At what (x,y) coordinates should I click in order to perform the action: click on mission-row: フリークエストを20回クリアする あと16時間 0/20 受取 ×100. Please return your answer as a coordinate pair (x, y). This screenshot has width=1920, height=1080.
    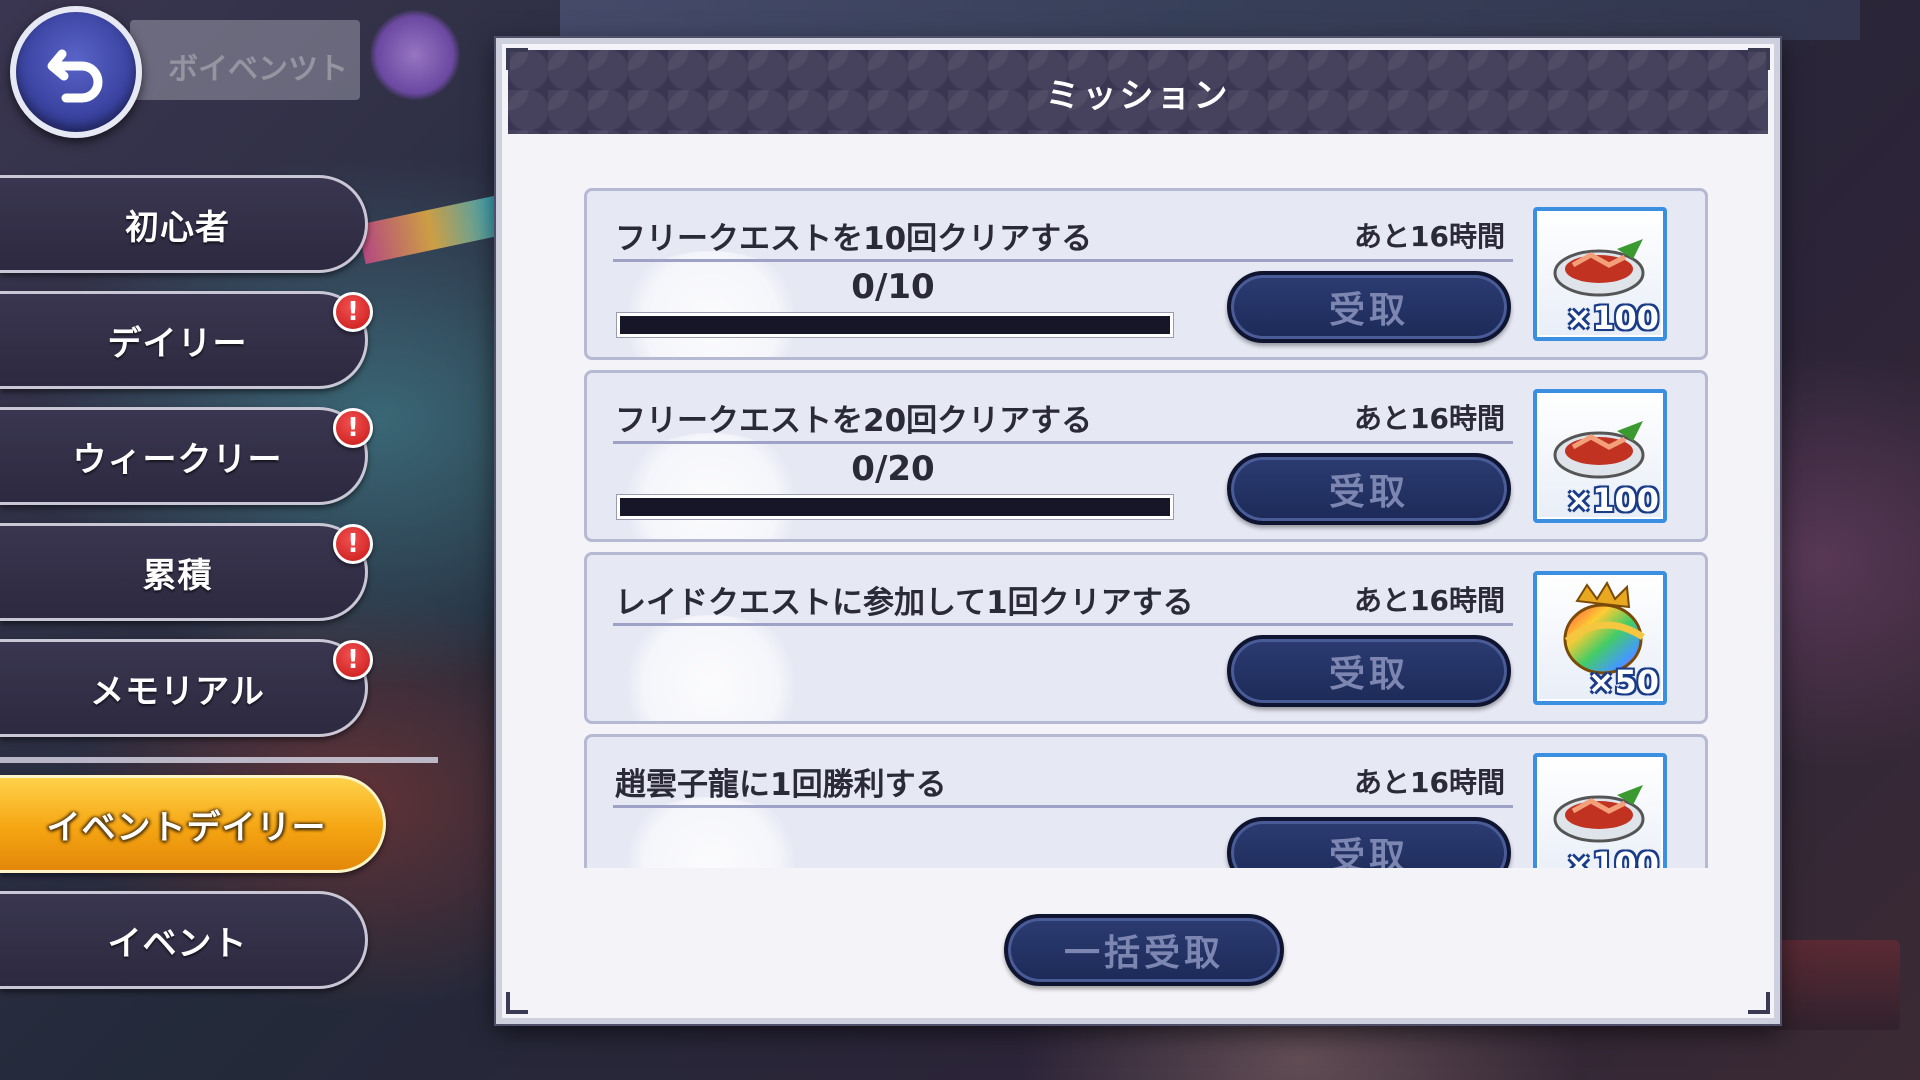
    Looking at the image, I should click on (1146, 456).